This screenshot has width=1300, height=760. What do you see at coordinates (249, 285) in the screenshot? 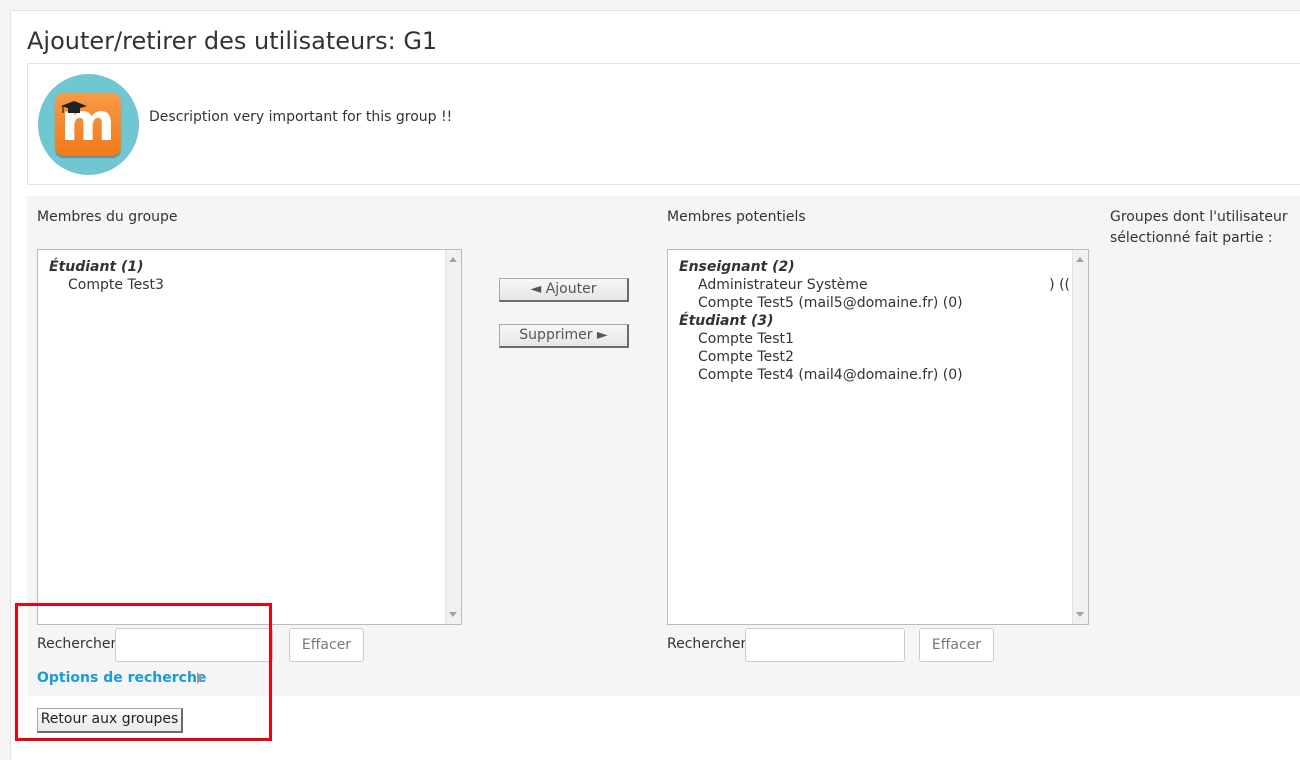
I see `member-option: Compte Test3` at bounding box center [249, 285].